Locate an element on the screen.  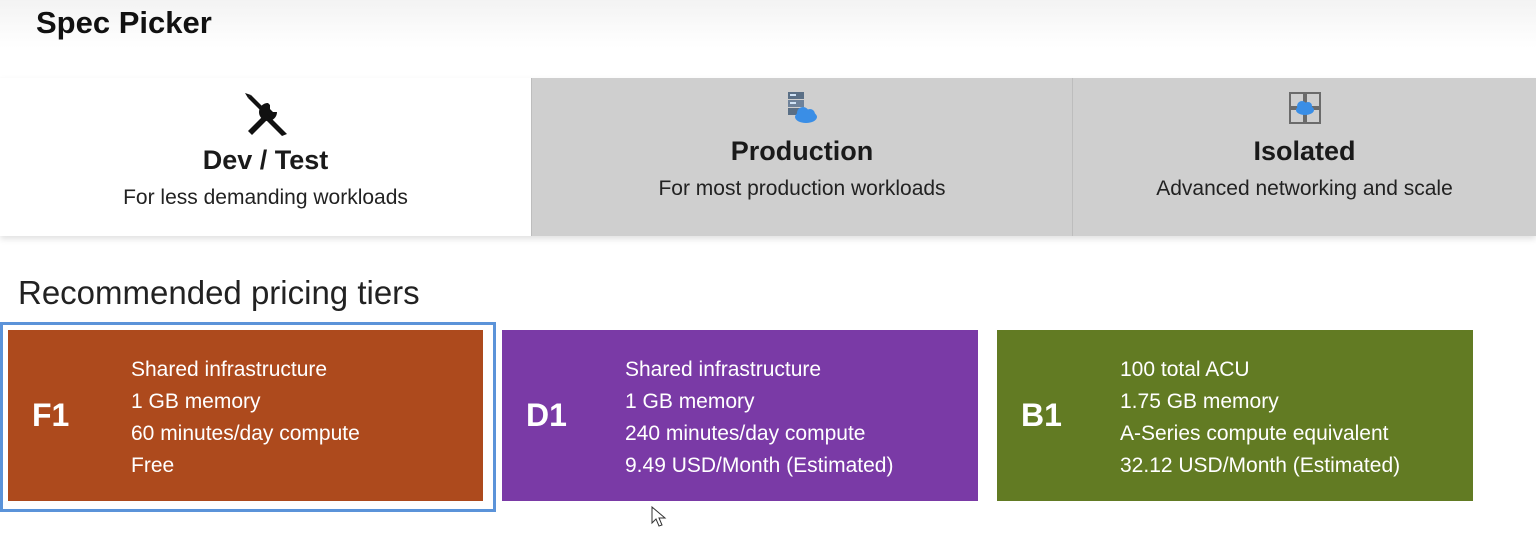
tab-label: Production is located at coordinates (802, 151).